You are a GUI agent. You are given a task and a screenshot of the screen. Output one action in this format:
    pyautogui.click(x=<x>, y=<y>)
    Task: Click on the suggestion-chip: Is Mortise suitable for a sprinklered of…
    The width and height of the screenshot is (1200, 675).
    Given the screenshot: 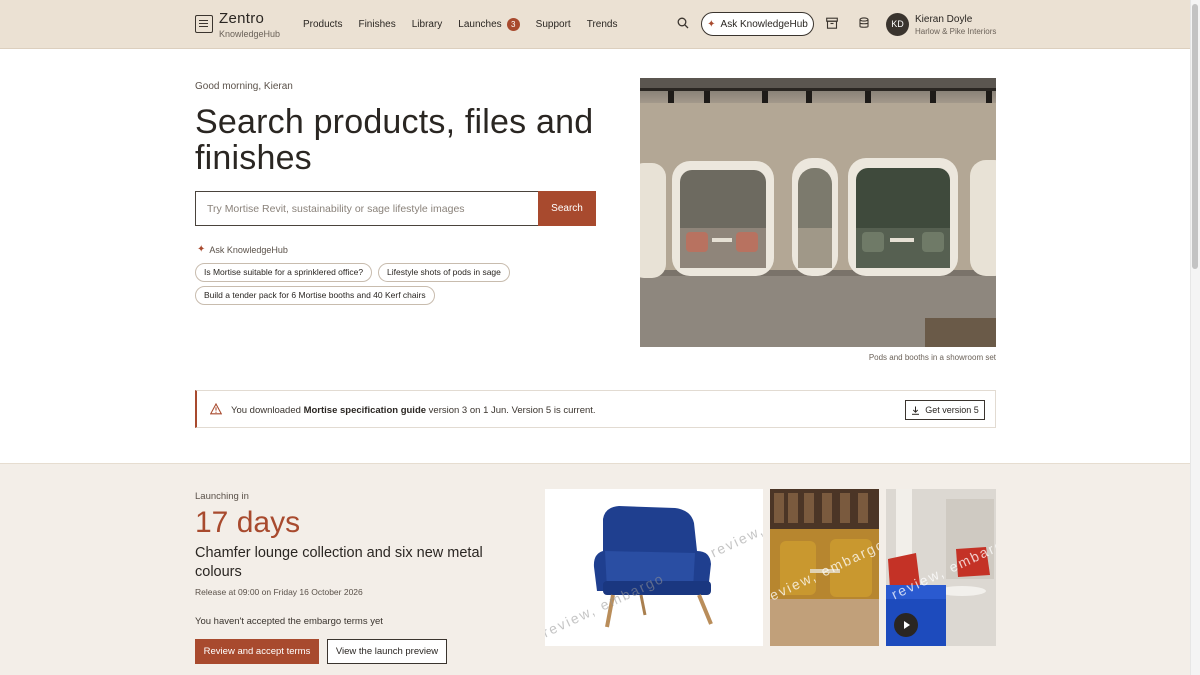 What is the action you would take?
    pyautogui.click(x=284, y=272)
    